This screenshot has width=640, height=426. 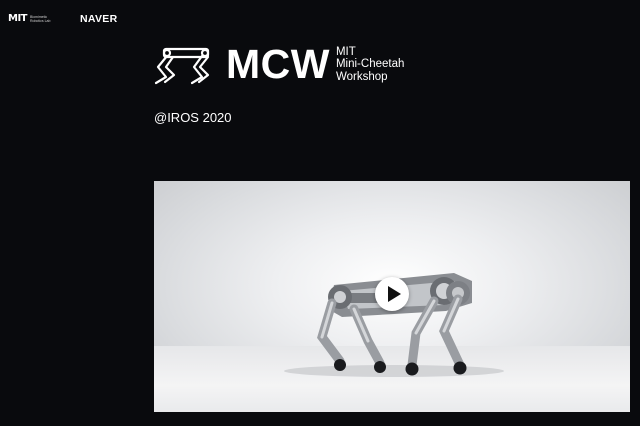 I want to click on event-venue: @IROS 2020, so click(x=193, y=117).